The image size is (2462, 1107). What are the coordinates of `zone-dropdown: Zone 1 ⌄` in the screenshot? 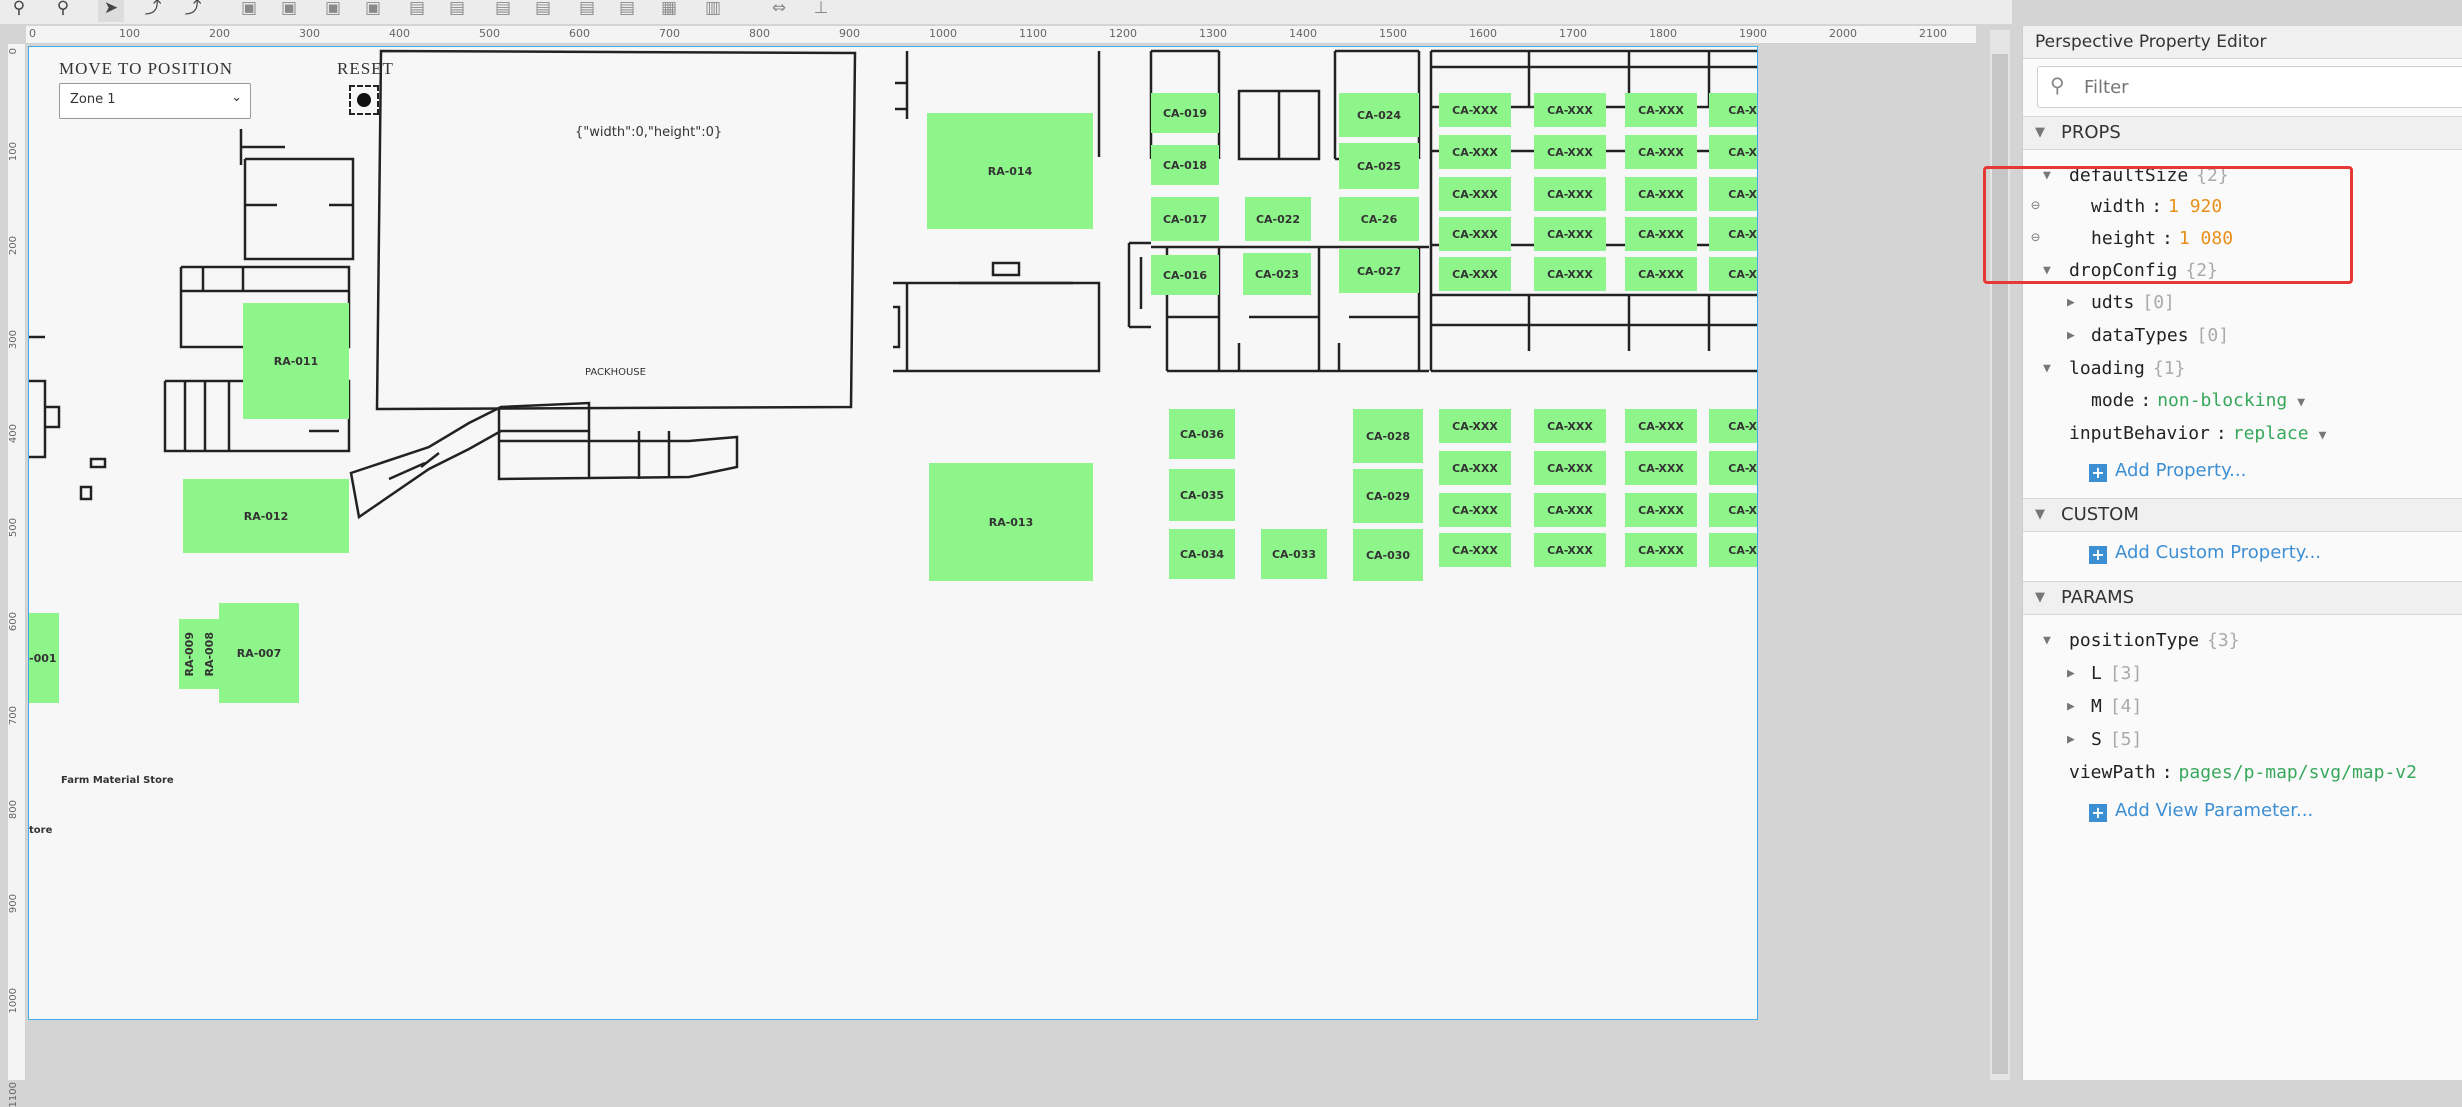 It's located at (155, 101).